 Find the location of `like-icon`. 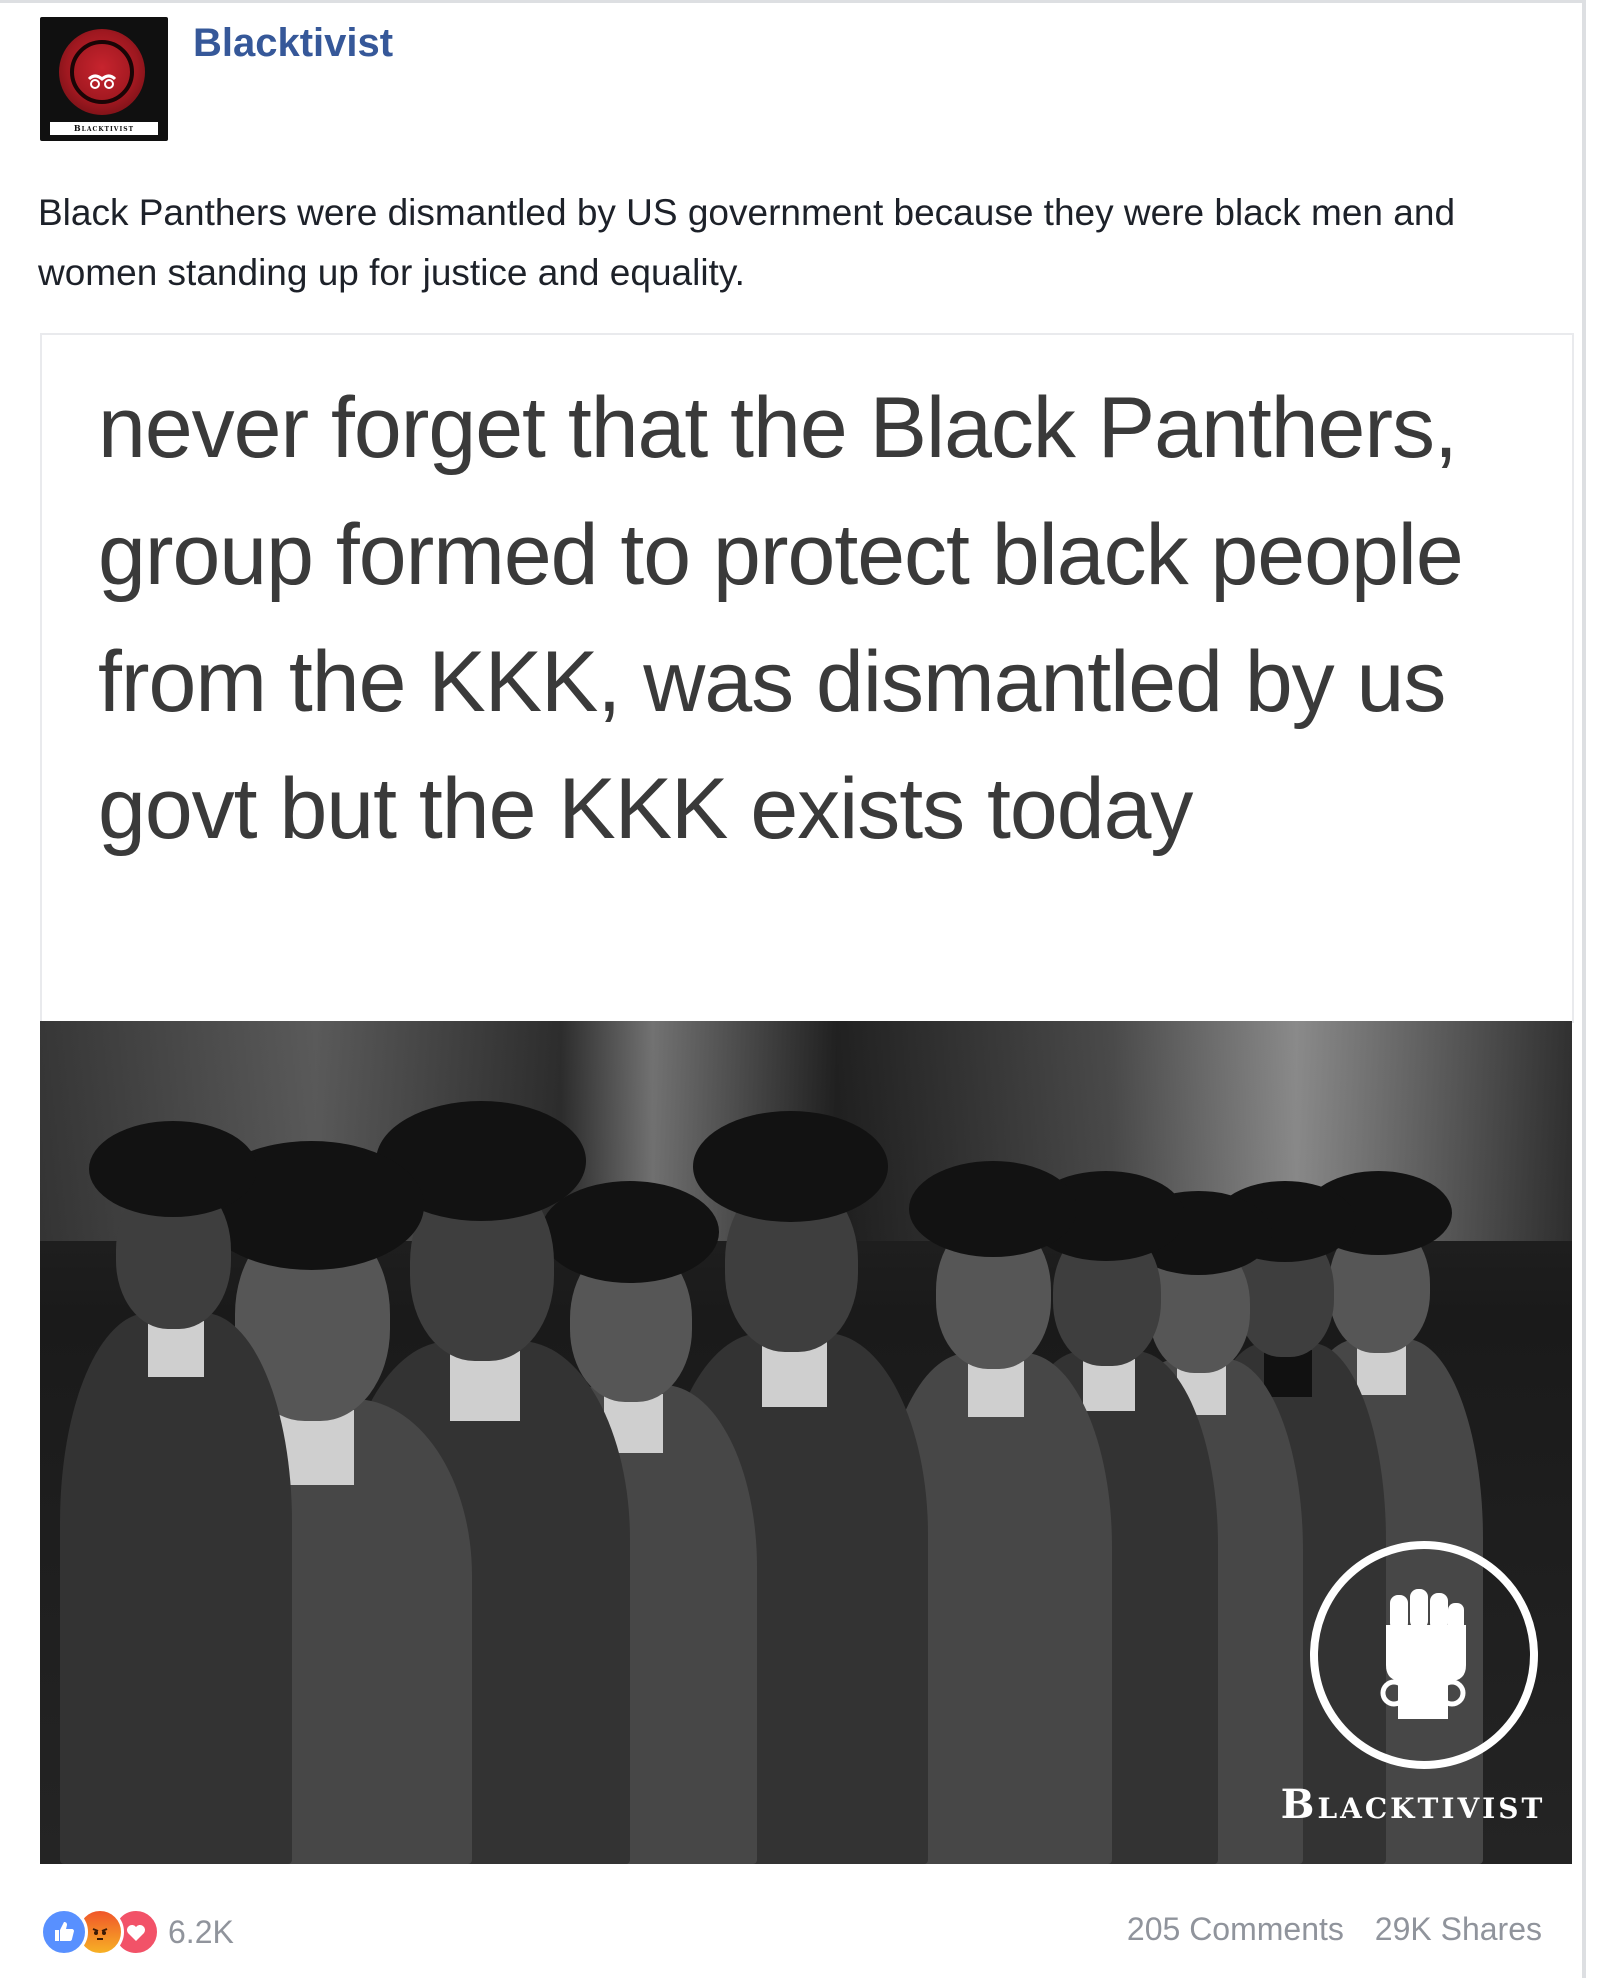

like-icon is located at coordinates (64, 1932).